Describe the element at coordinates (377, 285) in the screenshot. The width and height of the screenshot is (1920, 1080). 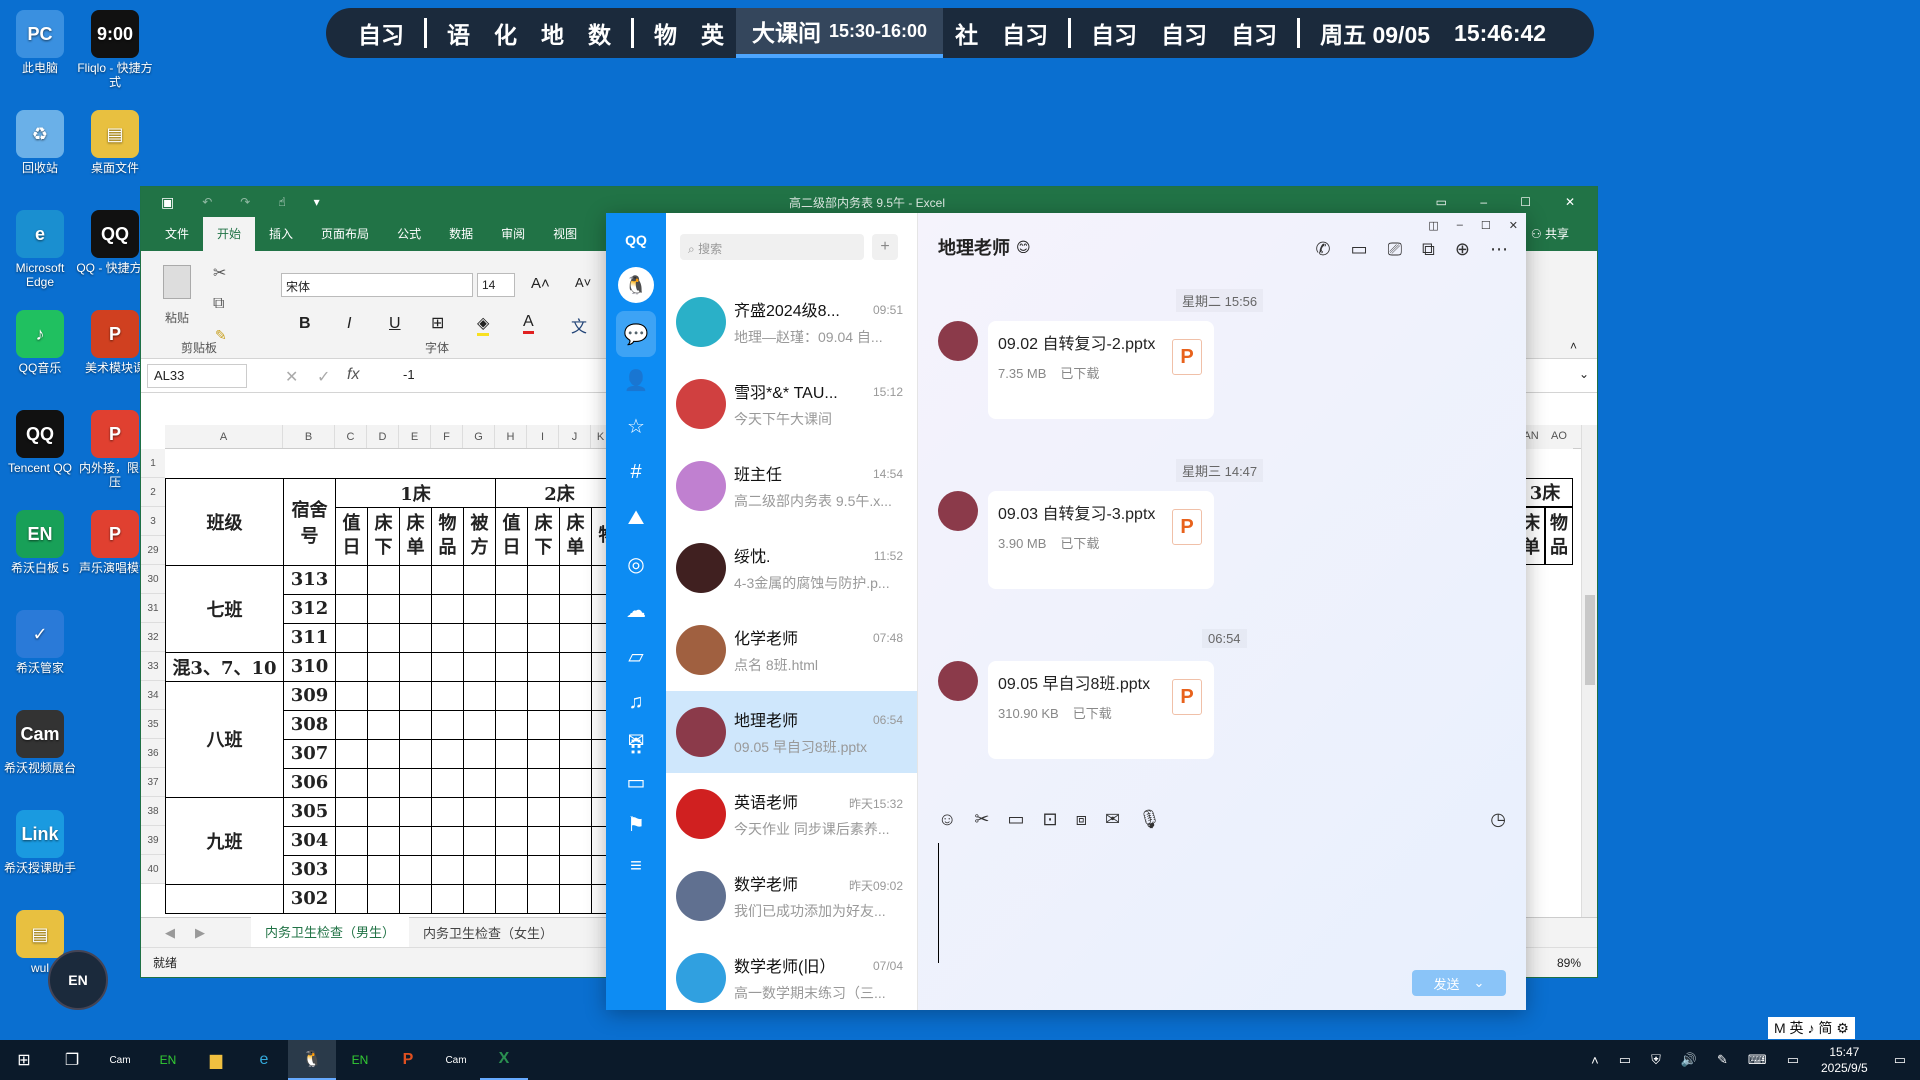
I see `font-name-select: 宋体` at that location.